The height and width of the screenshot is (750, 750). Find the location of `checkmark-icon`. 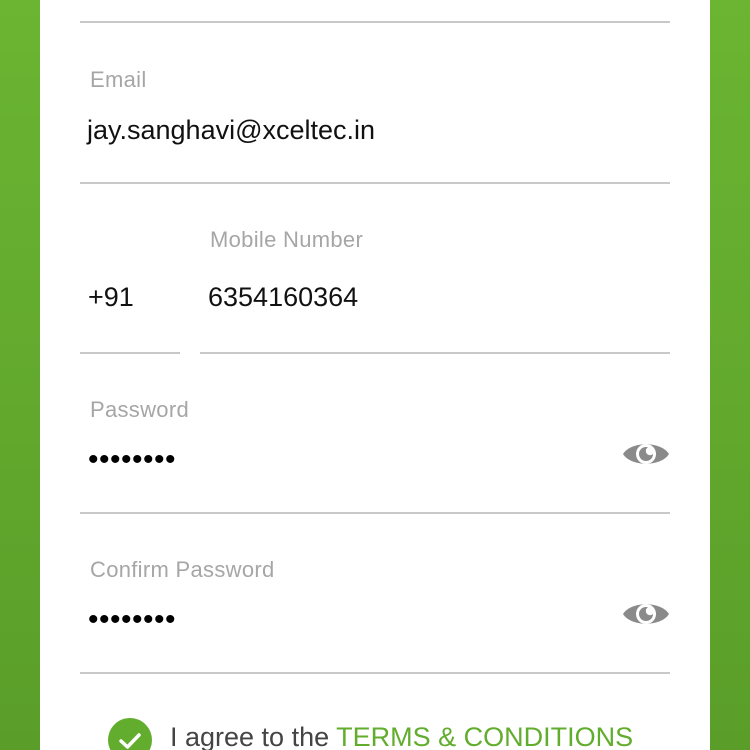

checkmark-icon is located at coordinates (130, 741).